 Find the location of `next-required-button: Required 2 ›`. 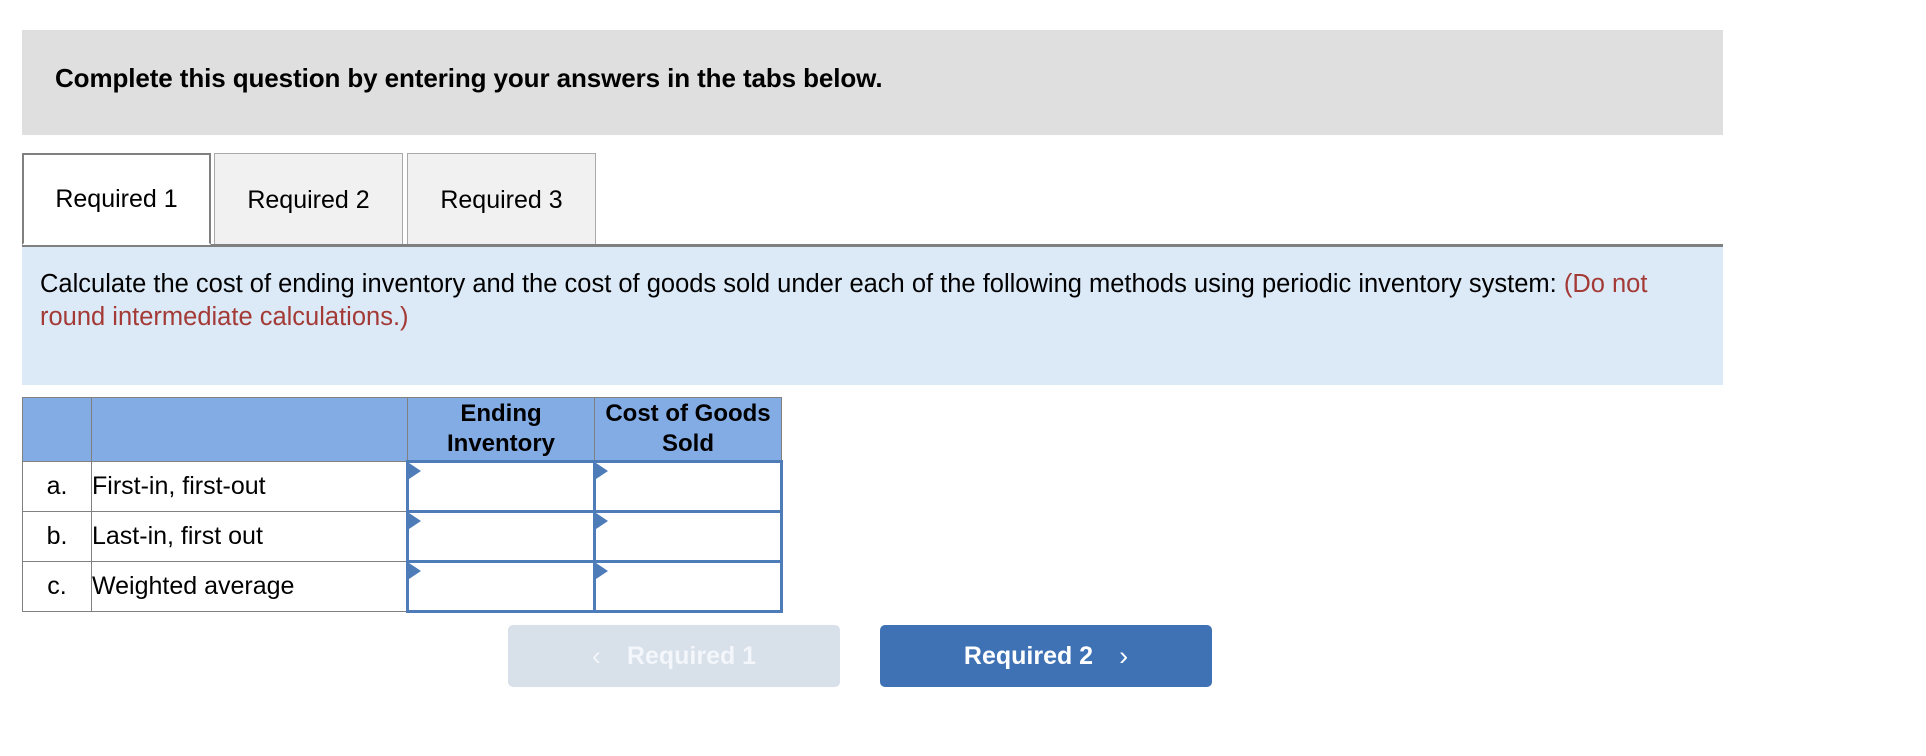

next-required-button: Required 2 › is located at coordinates (1046, 656).